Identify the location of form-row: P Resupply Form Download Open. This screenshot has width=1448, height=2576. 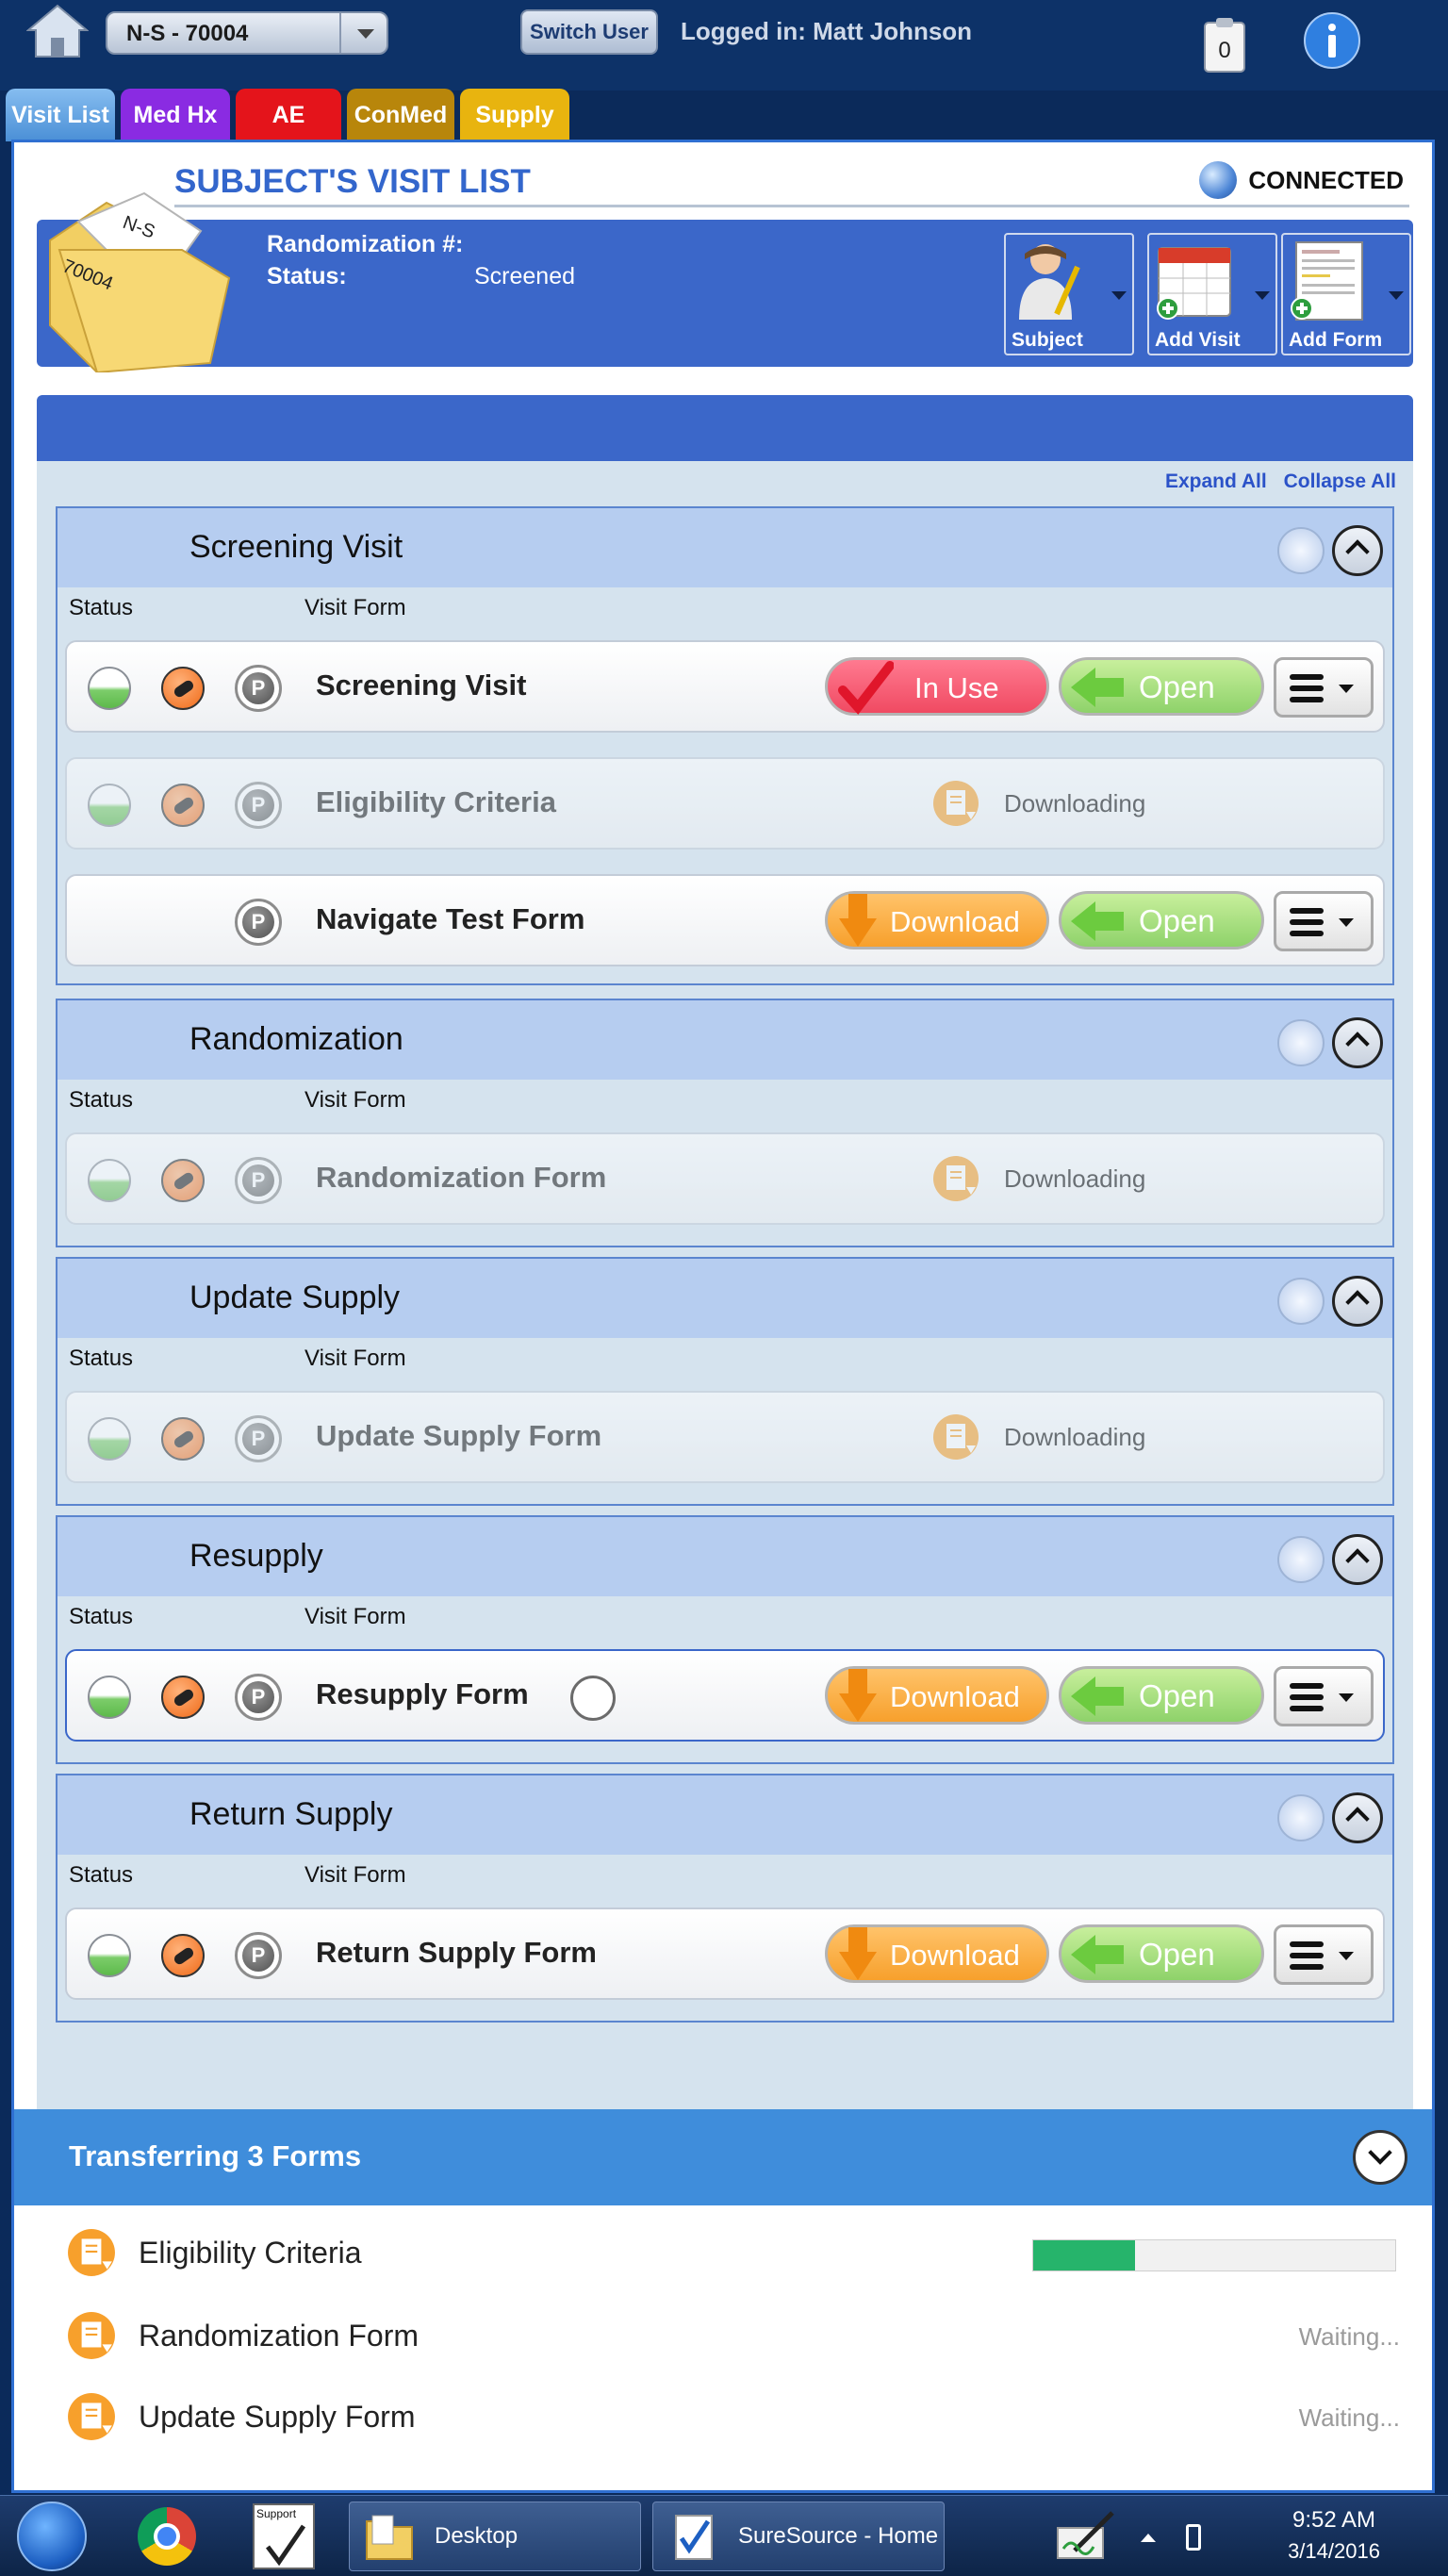
(725, 1695).